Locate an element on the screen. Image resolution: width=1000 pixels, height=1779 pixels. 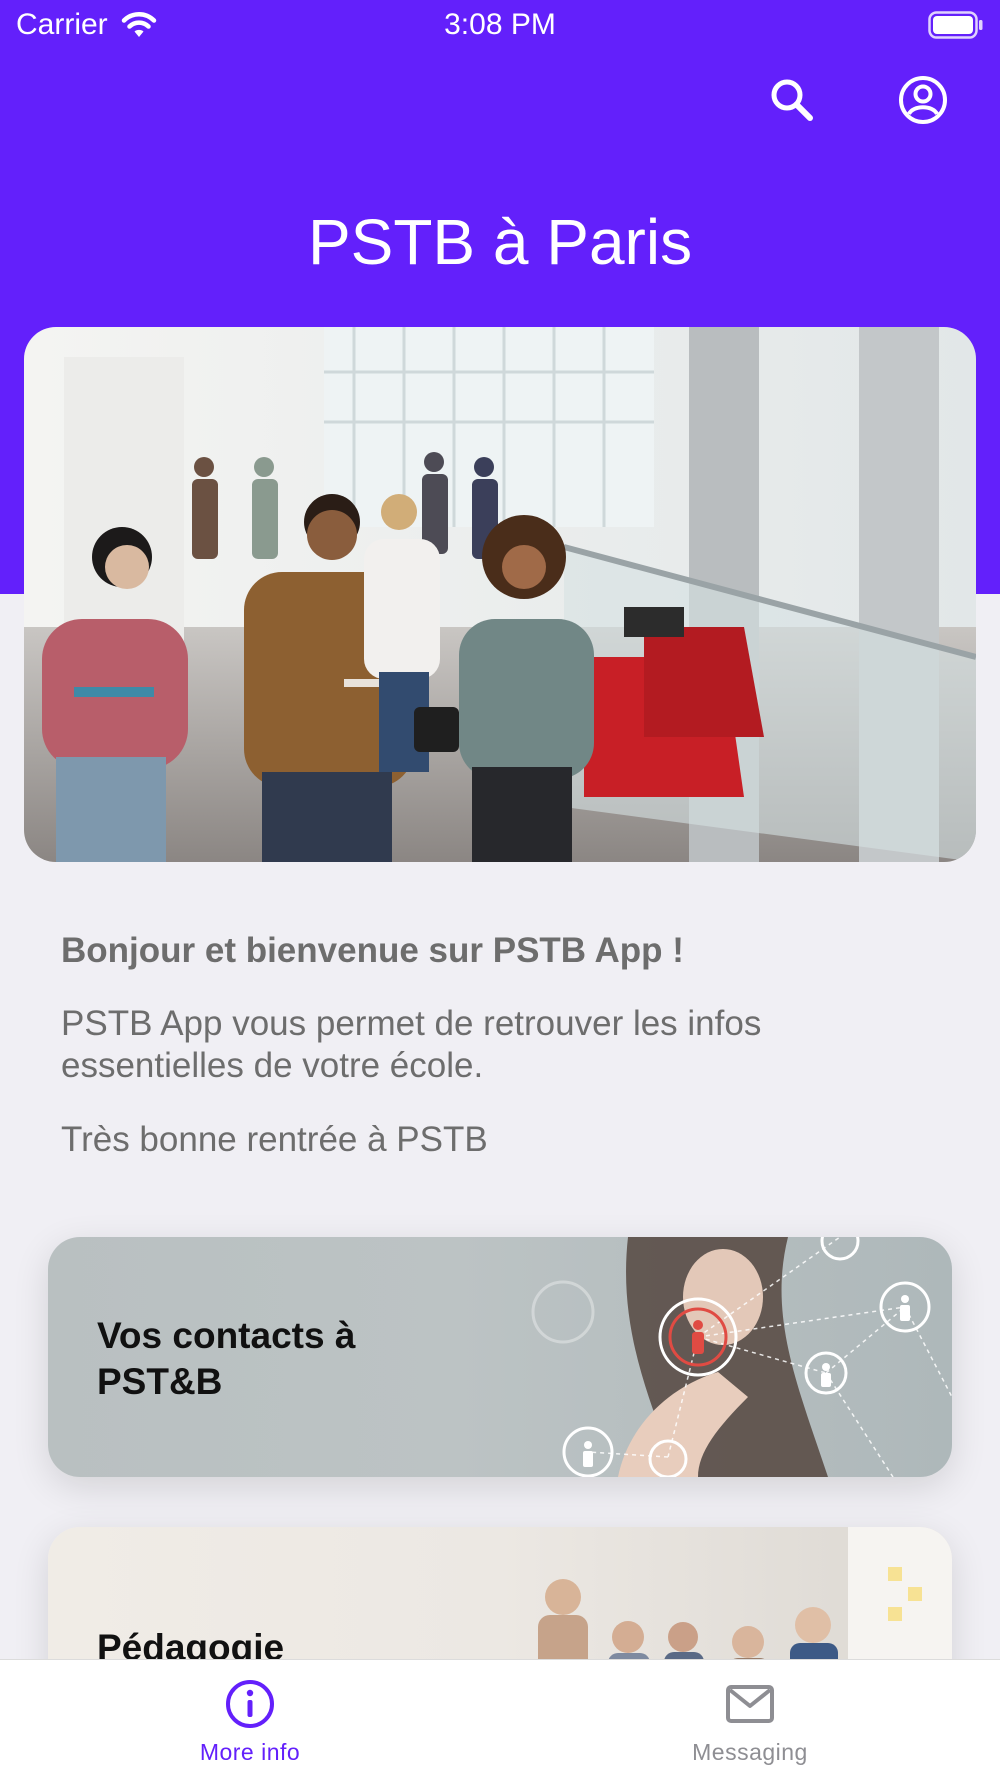
battery-icon is located at coordinates (955, 25).